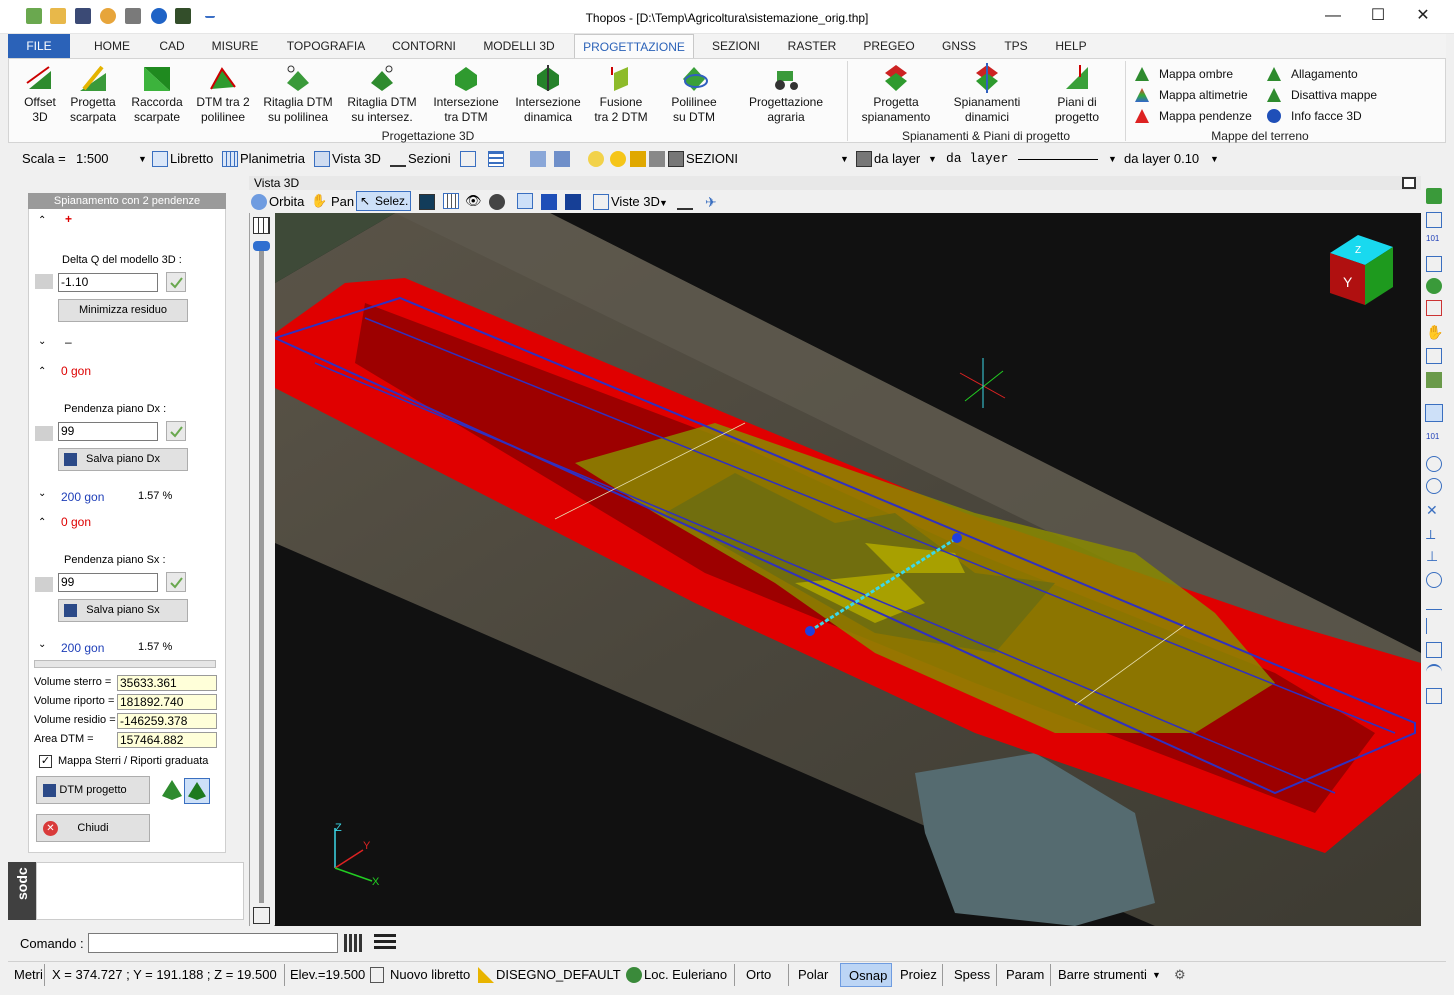 The image size is (1454, 995). Describe the element at coordinates (1327, 116) in the screenshot. I see `info-facce-3d-button: Info facce 3D` at that location.